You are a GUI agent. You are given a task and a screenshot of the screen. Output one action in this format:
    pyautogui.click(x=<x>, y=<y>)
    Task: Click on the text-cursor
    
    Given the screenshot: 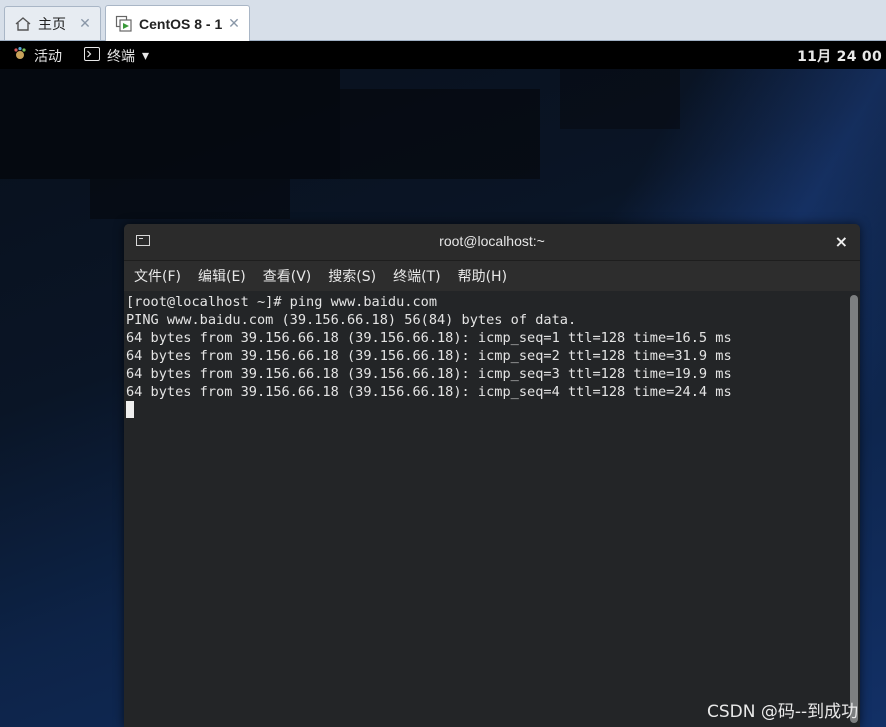 What is the action you would take?
    pyautogui.click(x=130, y=409)
    